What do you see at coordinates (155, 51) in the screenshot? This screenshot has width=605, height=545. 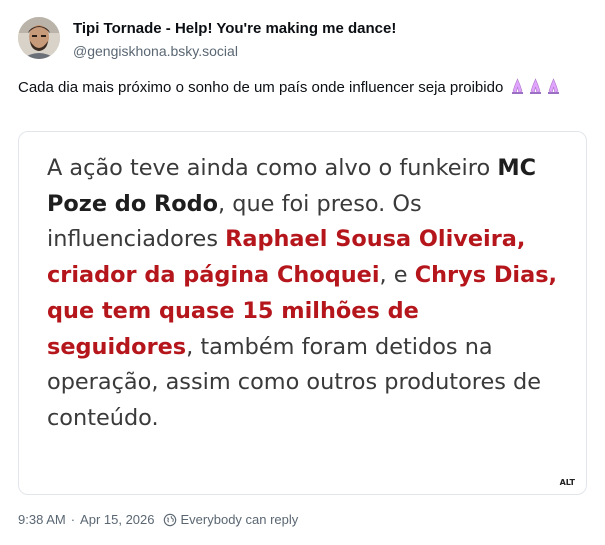 I see `author-handle: @gengiskhona.bsky.social` at bounding box center [155, 51].